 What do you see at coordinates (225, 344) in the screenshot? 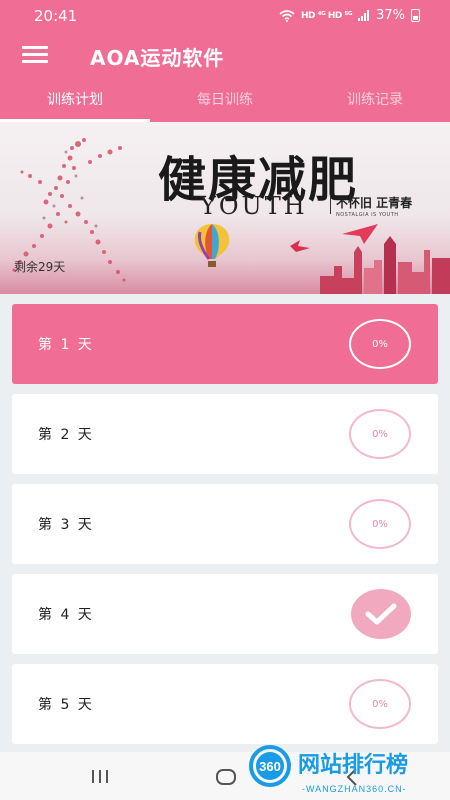
I see `day-card: 第 1 天 0%` at bounding box center [225, 344].